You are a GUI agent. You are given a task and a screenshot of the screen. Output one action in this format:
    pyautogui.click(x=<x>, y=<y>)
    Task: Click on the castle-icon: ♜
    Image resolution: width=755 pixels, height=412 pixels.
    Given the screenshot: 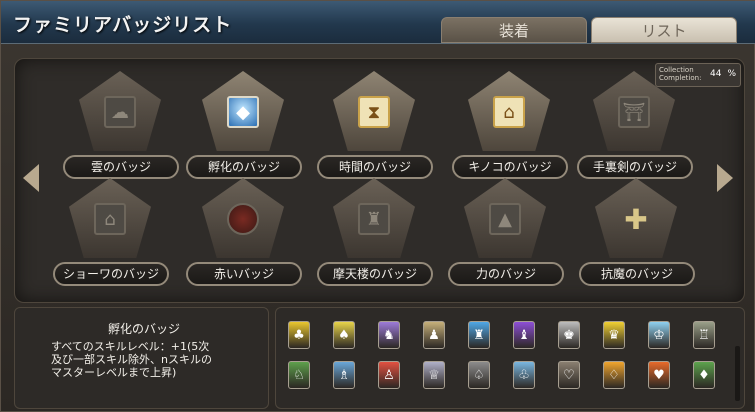 What is the action you would take?
    pyautogui.click(x=374, y=219)
    